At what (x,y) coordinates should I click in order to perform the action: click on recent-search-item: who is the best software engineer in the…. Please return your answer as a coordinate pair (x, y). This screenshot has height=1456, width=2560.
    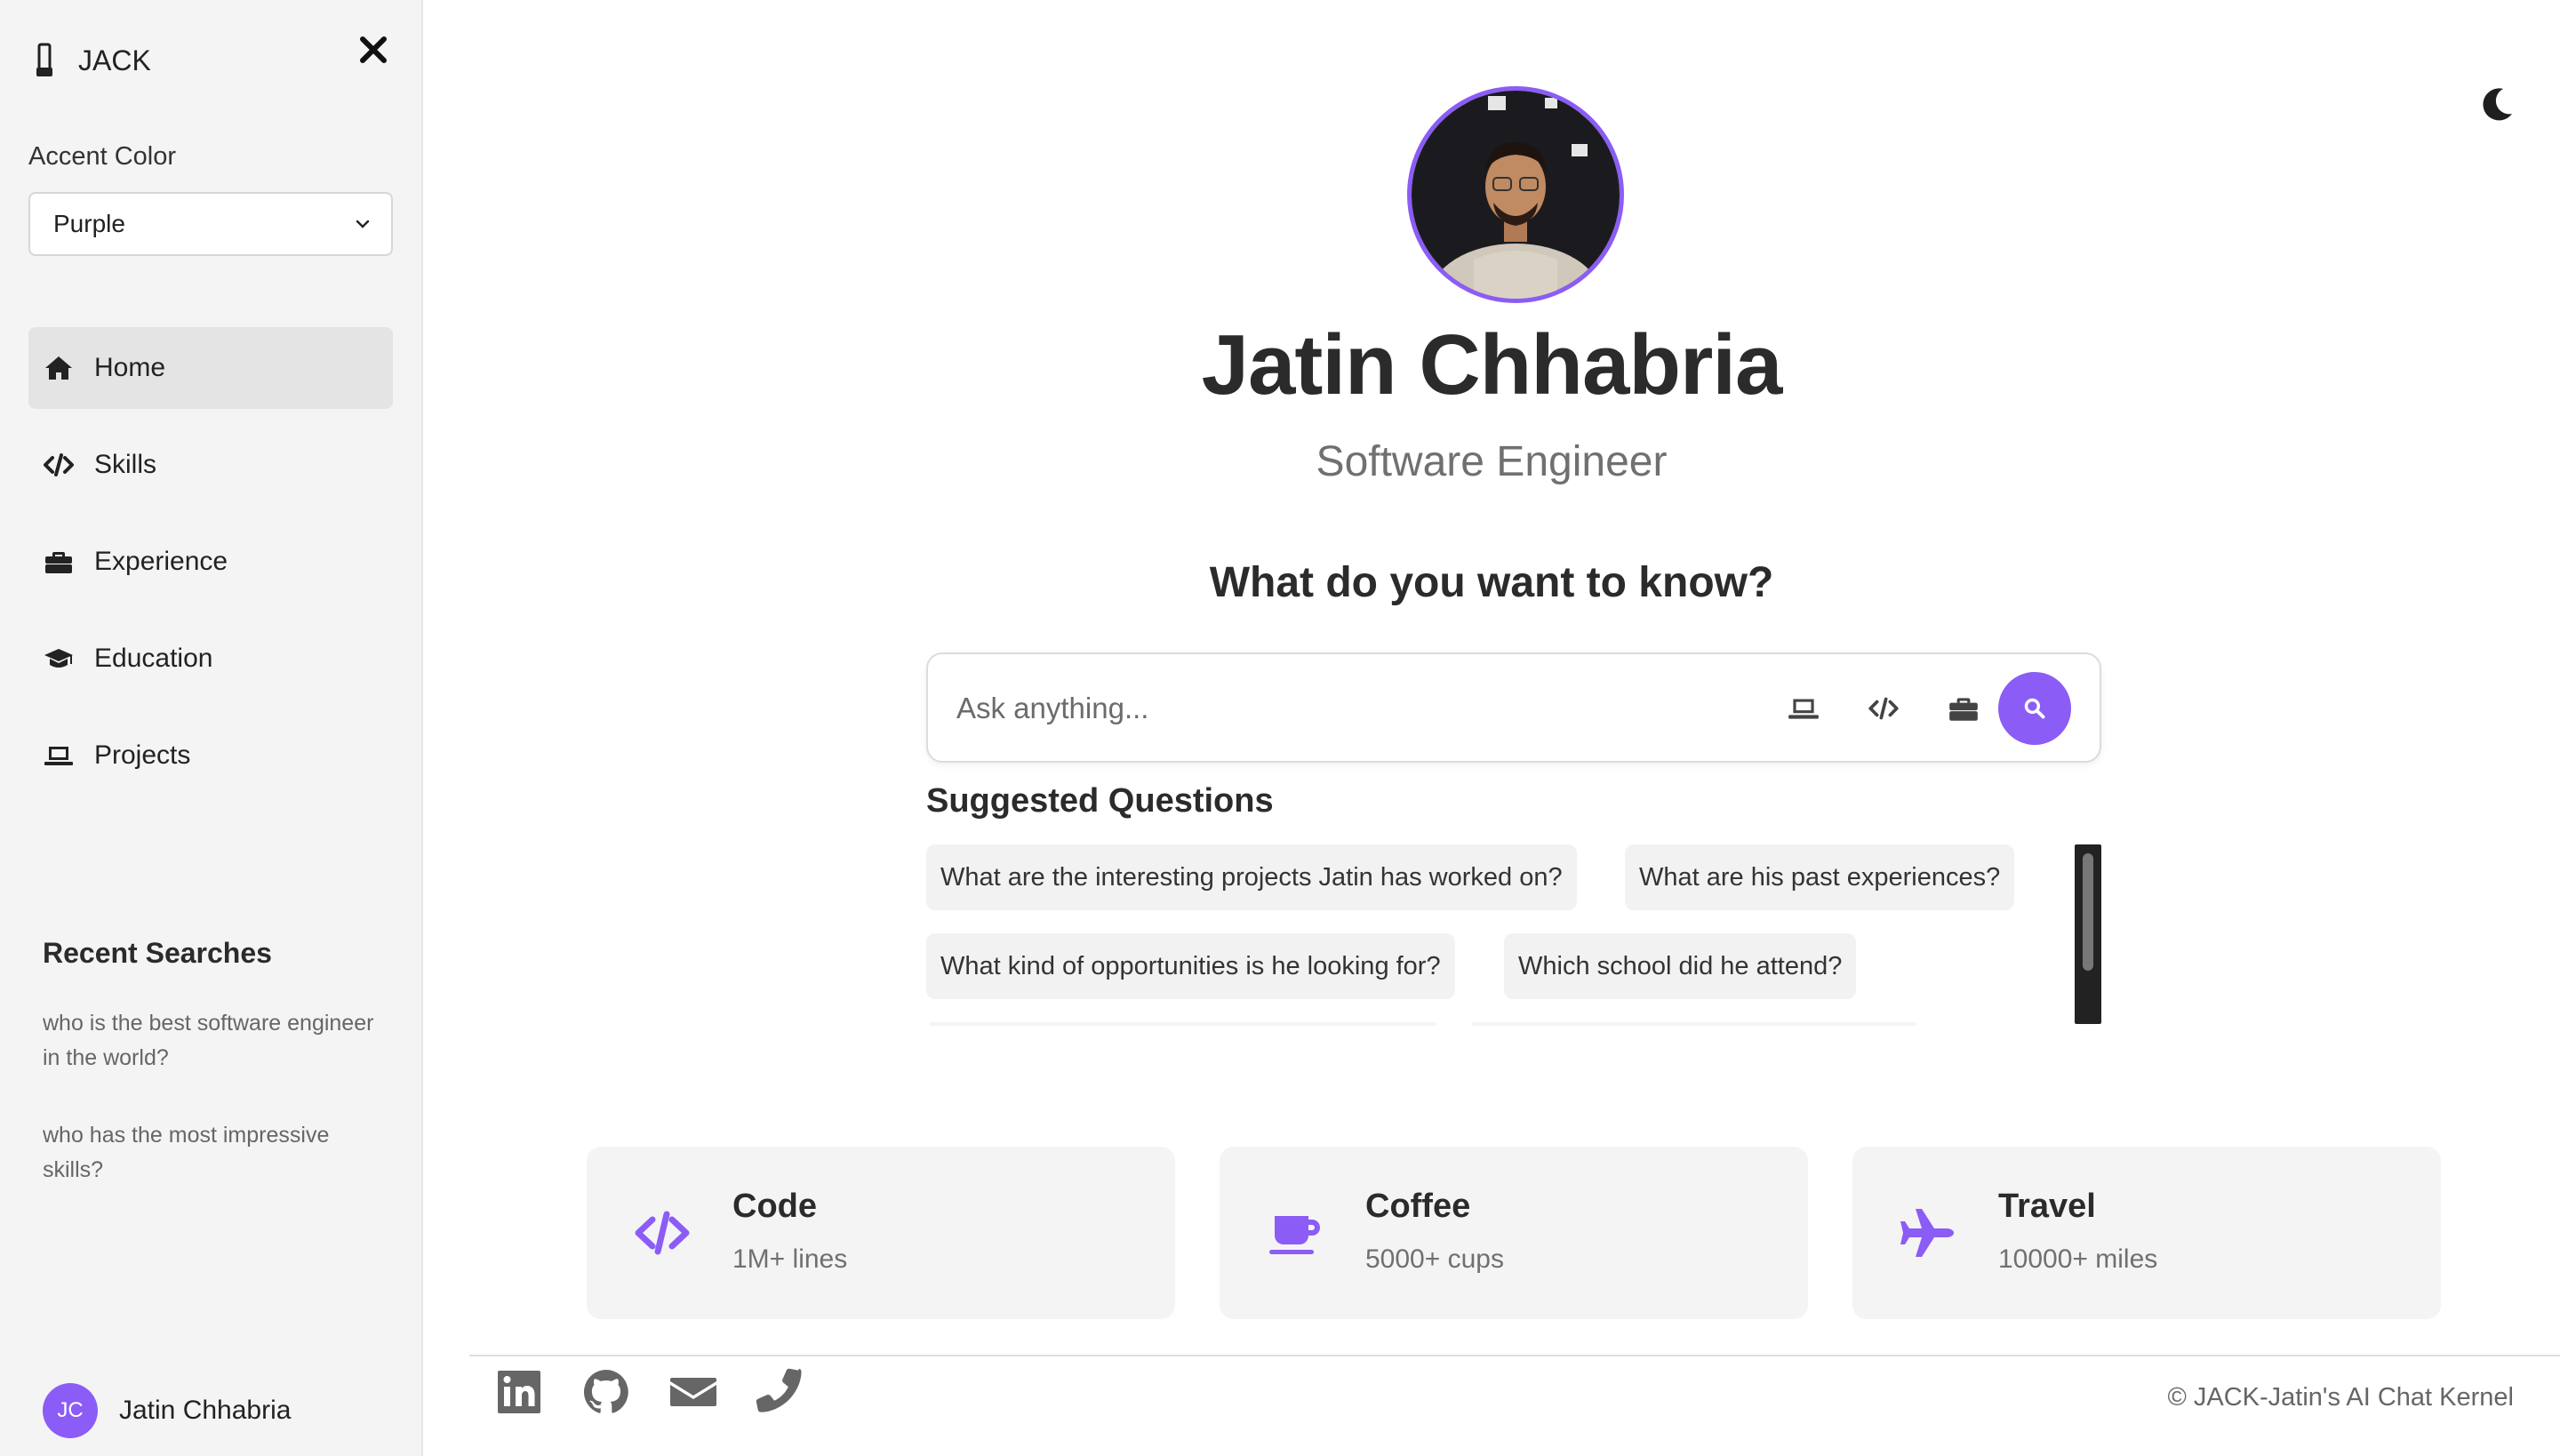
    Looking at the image, I should click on (211, 1041).